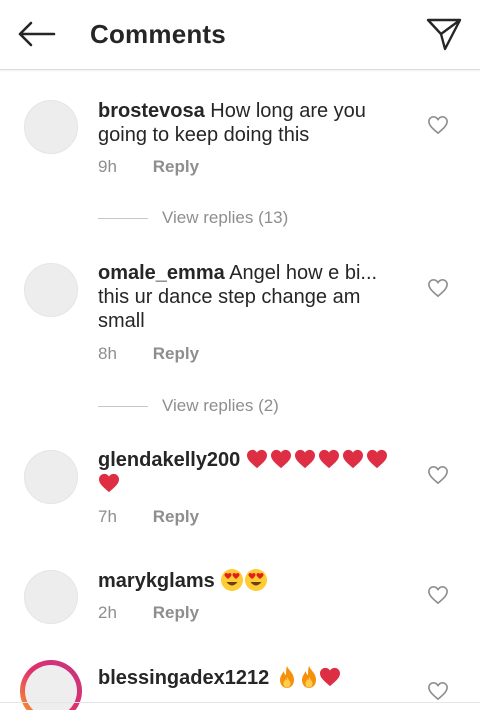 The image size is (480, 710). What do you see at coordinates (107, 166) in the screenshot?
I see `comment-time: 9h` at bounding box center [107, 166].